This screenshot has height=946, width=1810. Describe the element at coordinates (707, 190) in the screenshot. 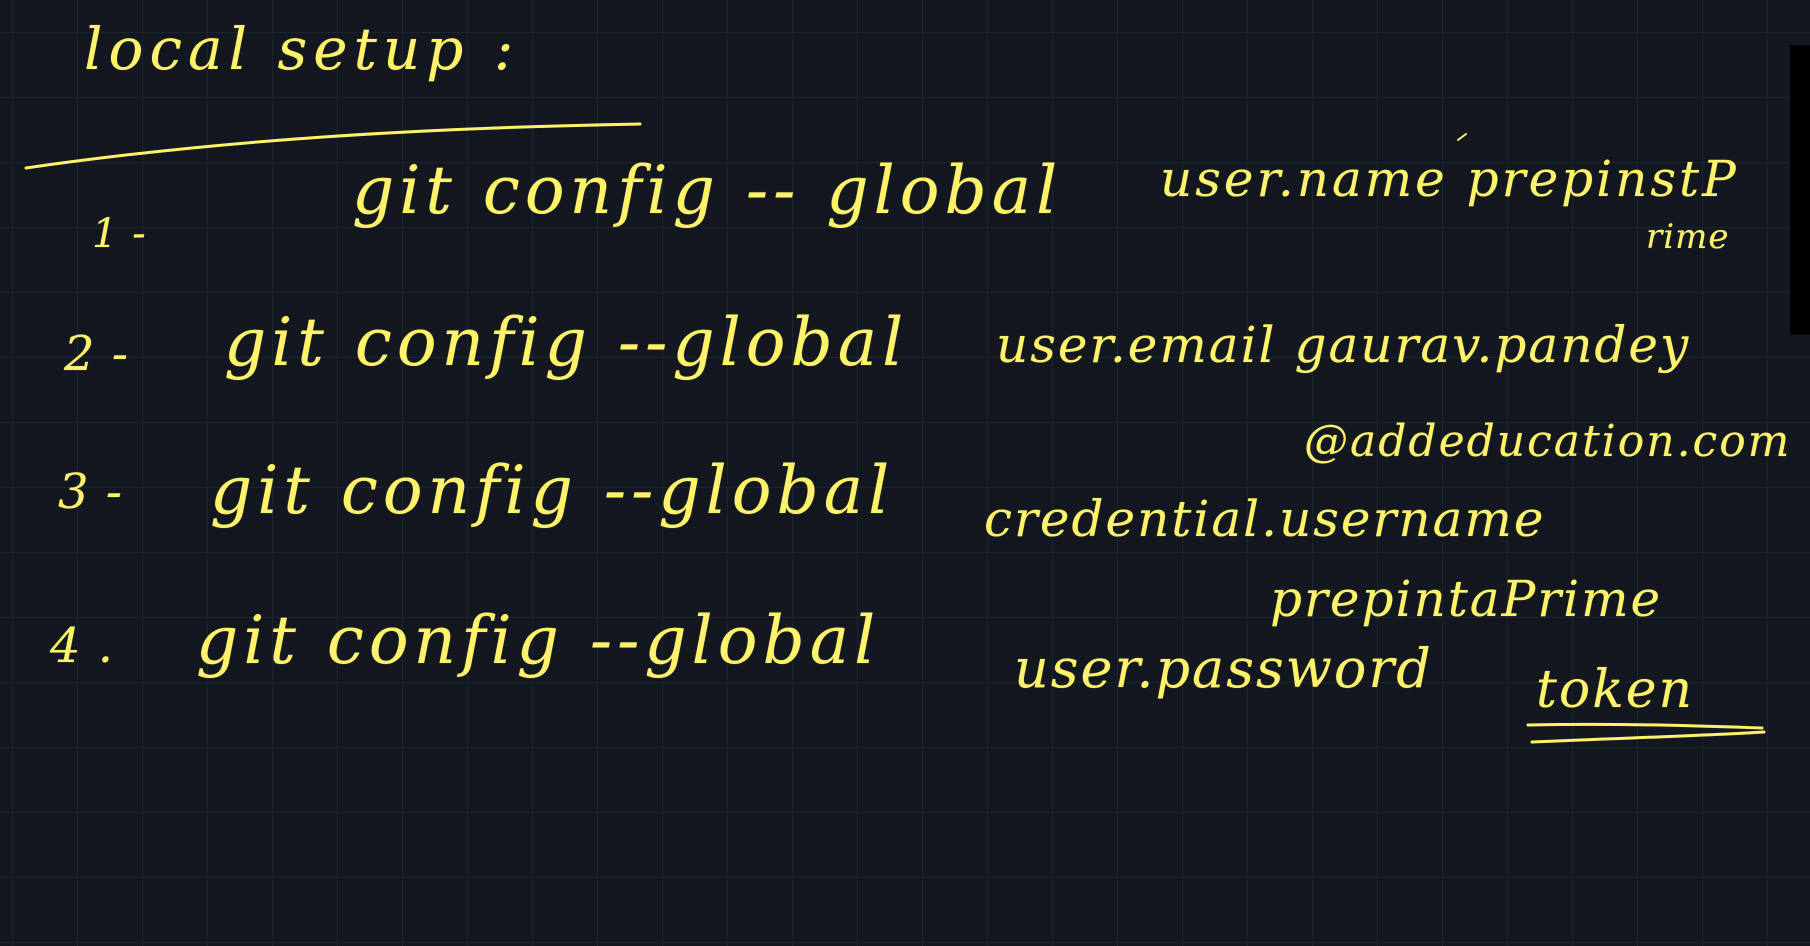

I see `line-1-command: git config -- global` at that location.